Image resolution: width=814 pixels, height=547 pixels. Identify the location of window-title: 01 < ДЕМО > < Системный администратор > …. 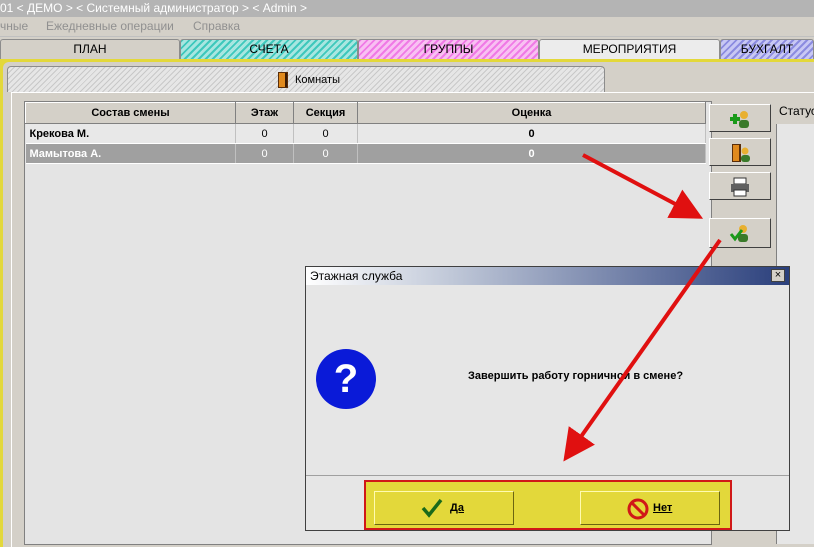
(407, 8).